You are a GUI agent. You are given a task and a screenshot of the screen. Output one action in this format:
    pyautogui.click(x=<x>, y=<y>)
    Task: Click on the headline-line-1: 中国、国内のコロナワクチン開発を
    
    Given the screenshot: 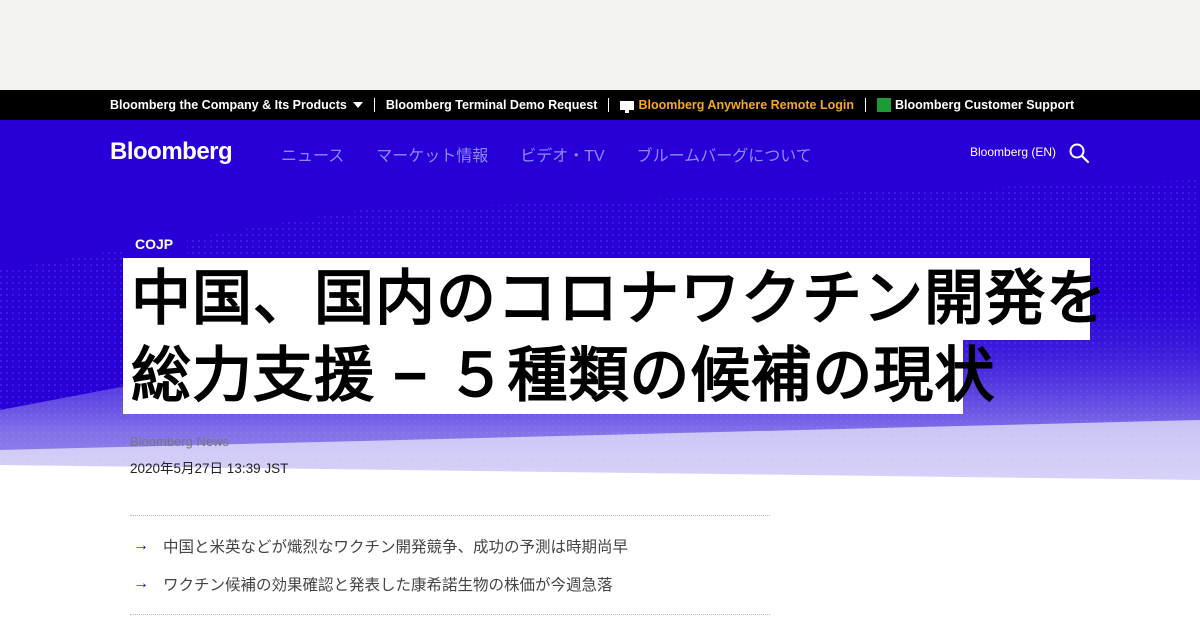 What is the action you would take?
    pyautogui.click(x=614, y=299)
    